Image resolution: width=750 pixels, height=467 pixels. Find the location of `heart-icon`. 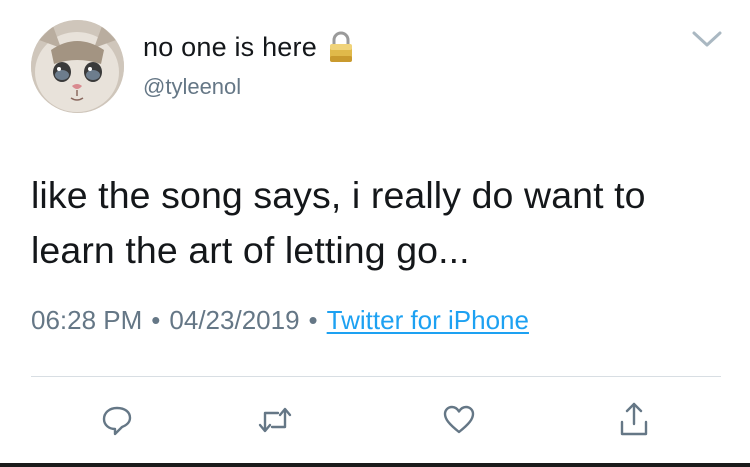

heart-icon is located at coordinates (459, 420).